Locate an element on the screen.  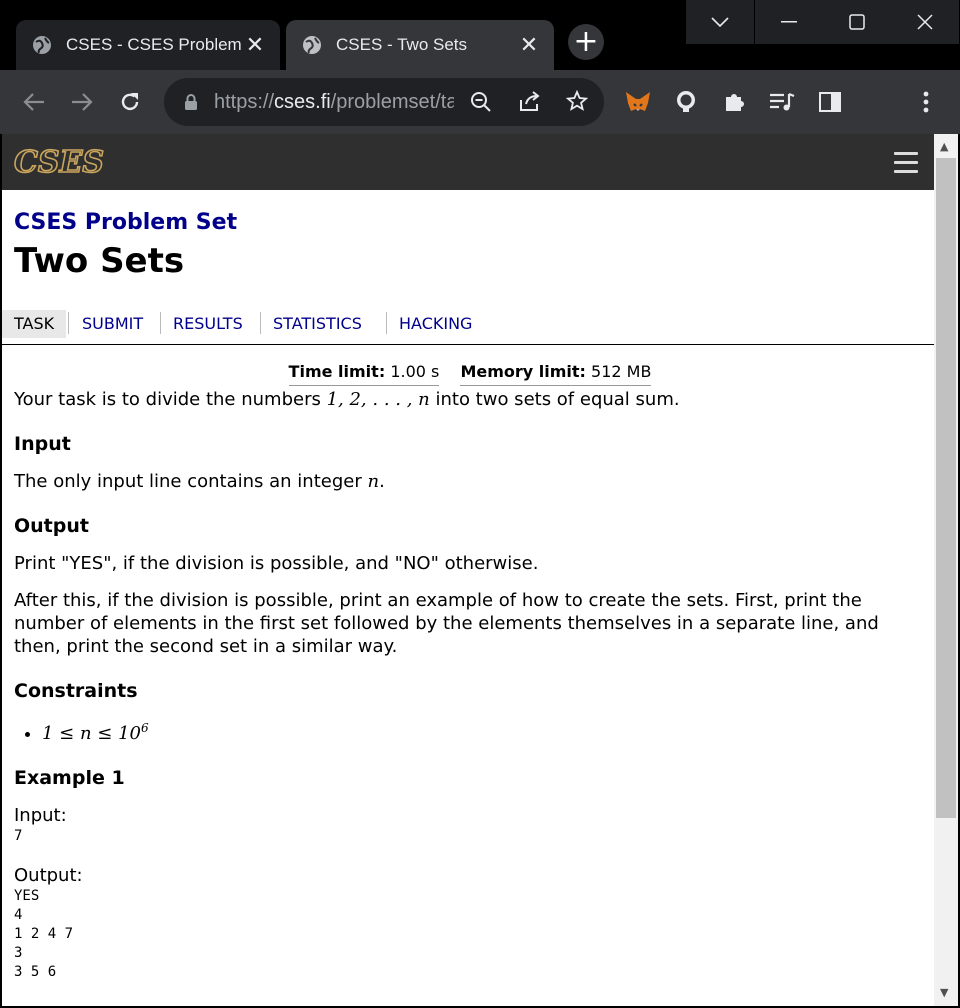
close-icon is located at coordinates (925, 22).